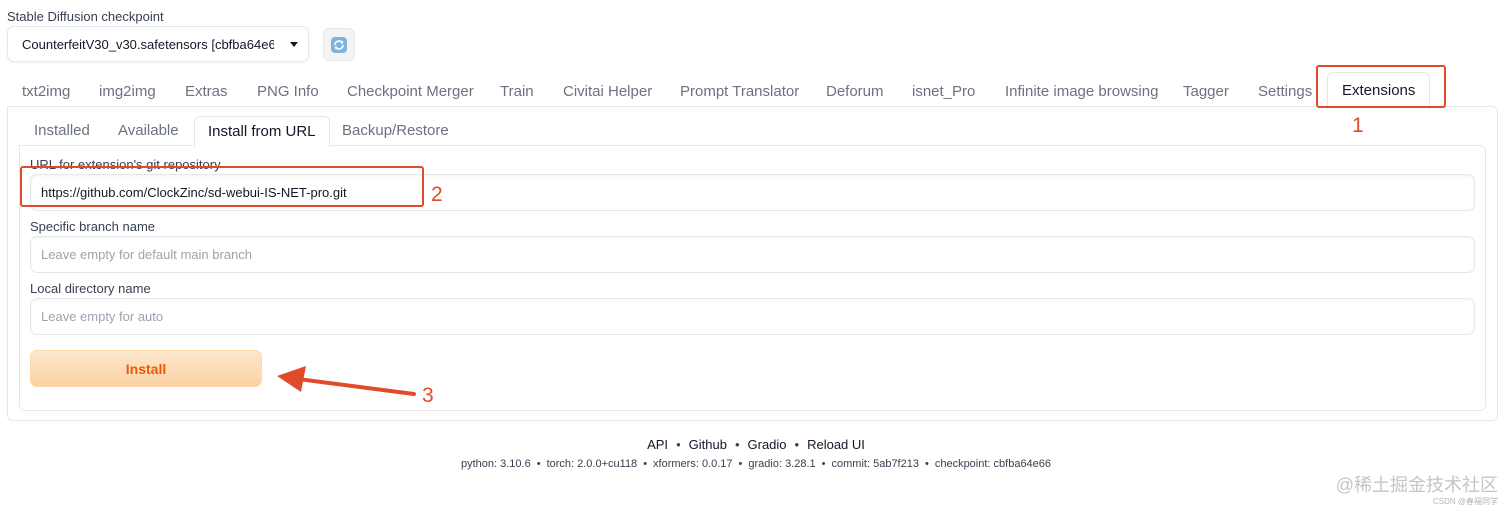  What do you see at coordinates (1081, 90) in the screenshot?
I see `tab-infinite-image-browsing: Infinite image browsing` at bounding box center [1081, 90].